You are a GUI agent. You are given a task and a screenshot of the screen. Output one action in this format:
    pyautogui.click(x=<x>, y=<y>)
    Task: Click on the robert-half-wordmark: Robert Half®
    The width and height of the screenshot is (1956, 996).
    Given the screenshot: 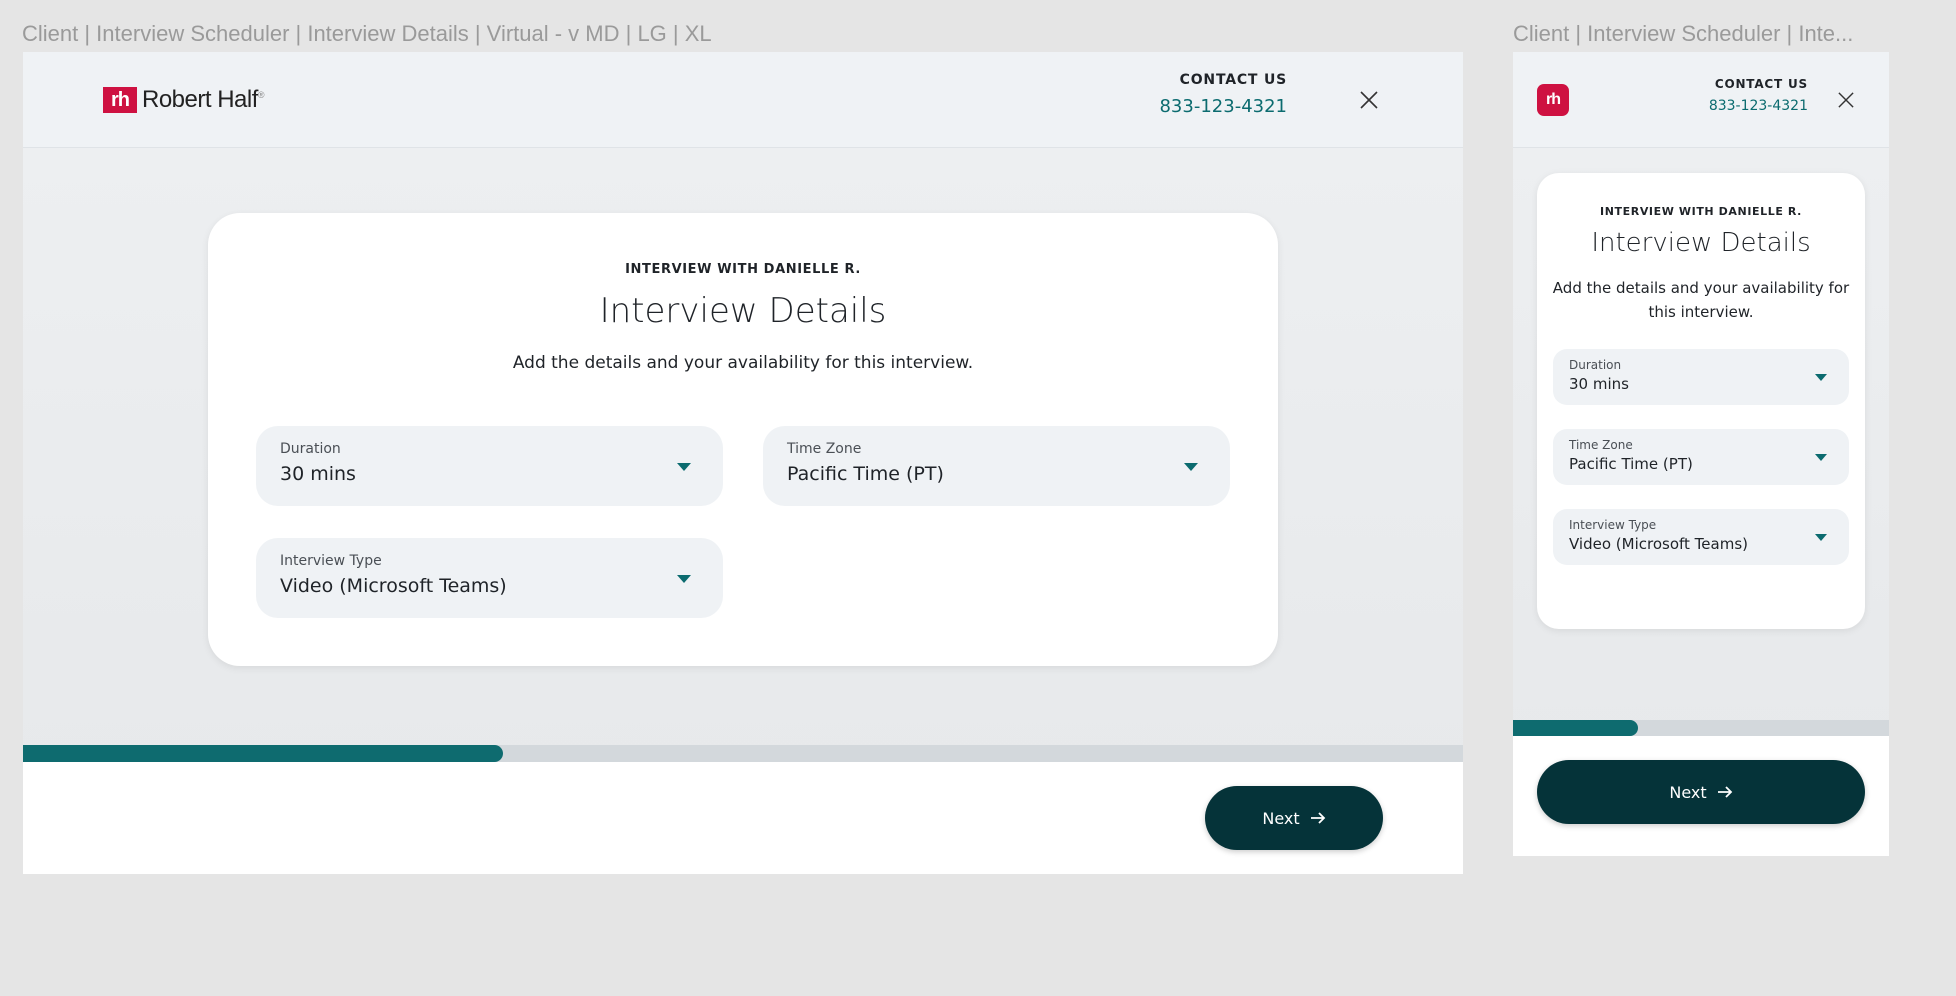 What is the action you would take?
    pyautogui.click(x=203, y=99)
    